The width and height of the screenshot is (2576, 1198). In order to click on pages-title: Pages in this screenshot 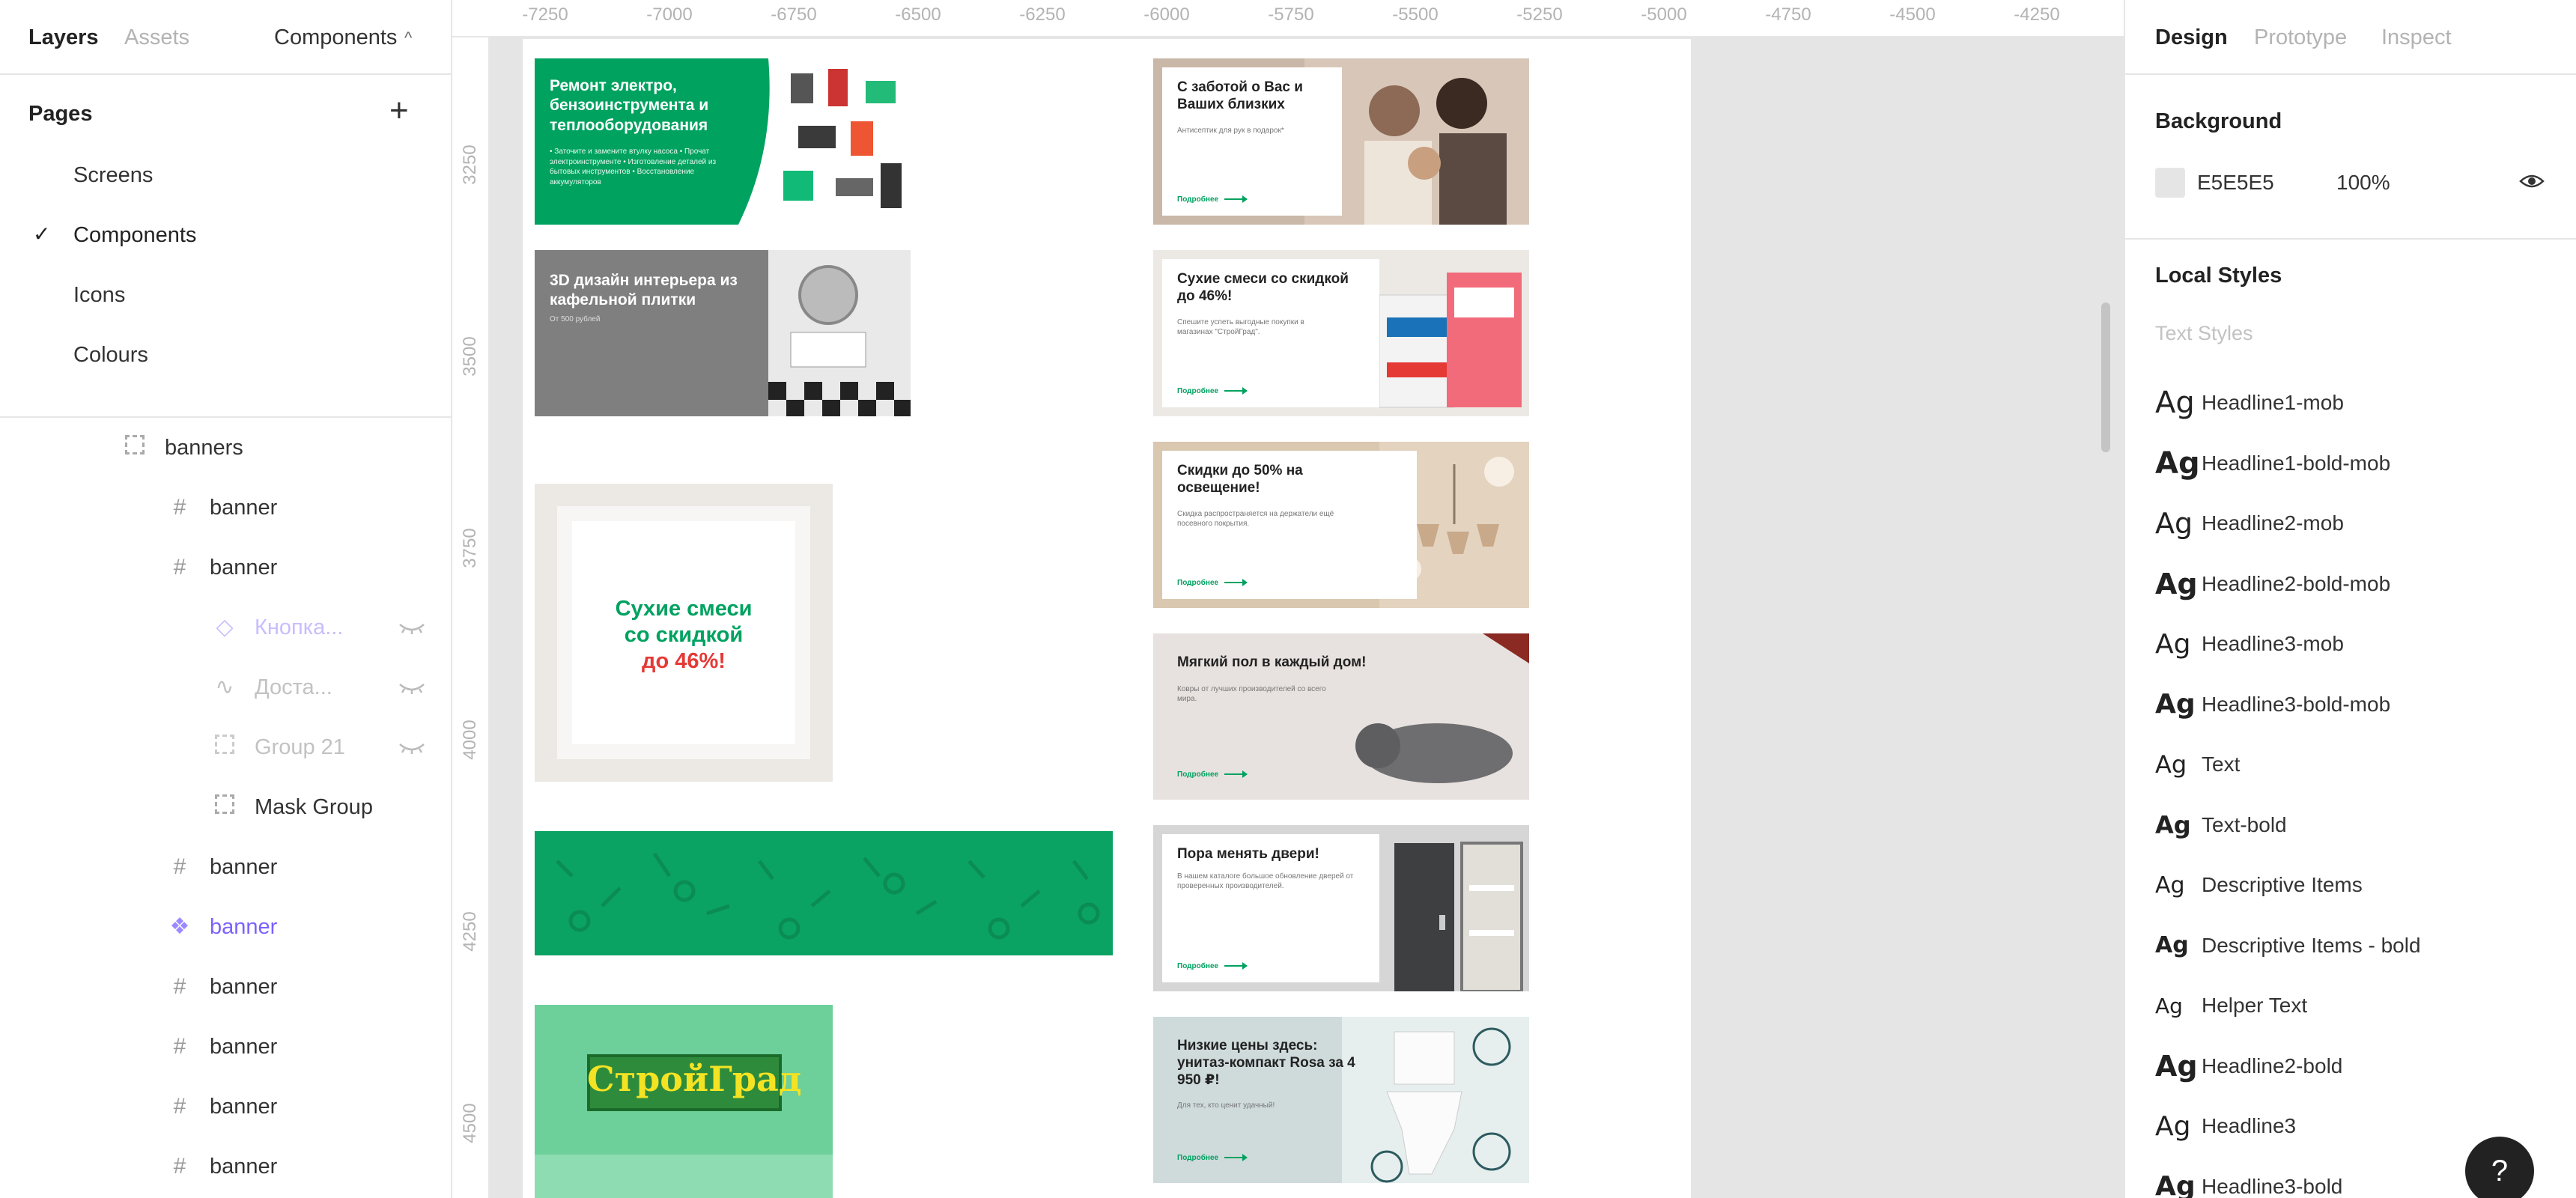, I will do `click(60, 114)`.